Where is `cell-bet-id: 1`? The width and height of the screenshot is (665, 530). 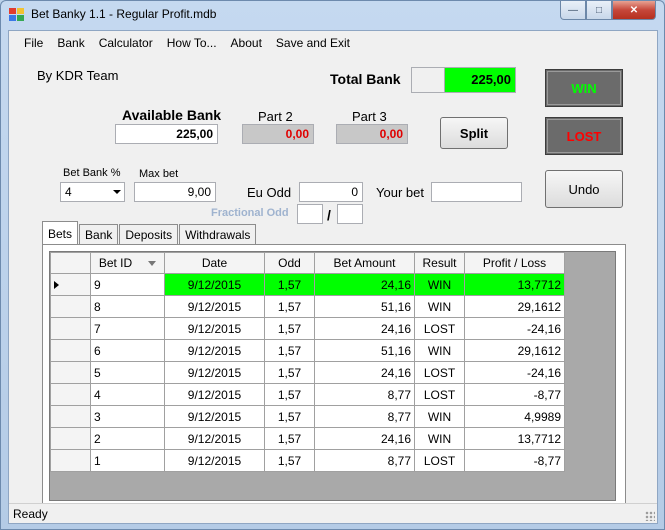 cell-bet-id: 1 is located at coordinates (127, 460).